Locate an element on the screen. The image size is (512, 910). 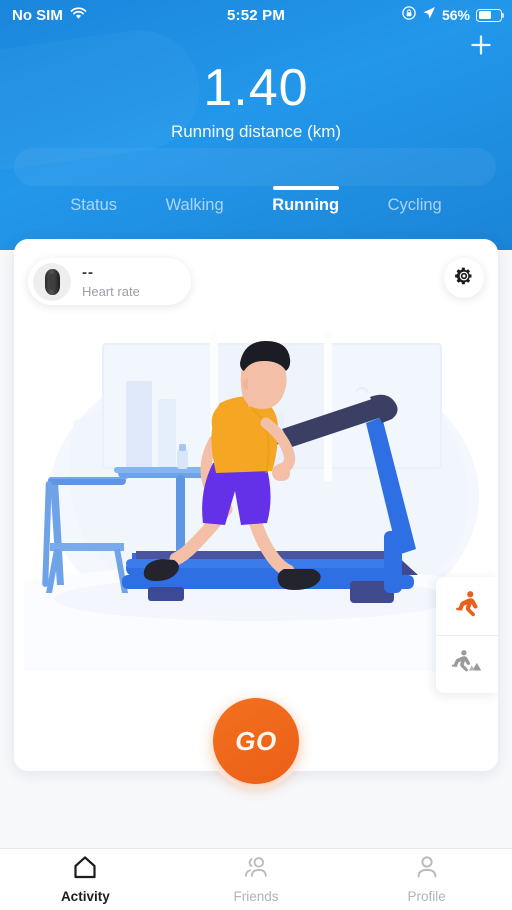
tab-running: Running is located at coordinates (305, 200).